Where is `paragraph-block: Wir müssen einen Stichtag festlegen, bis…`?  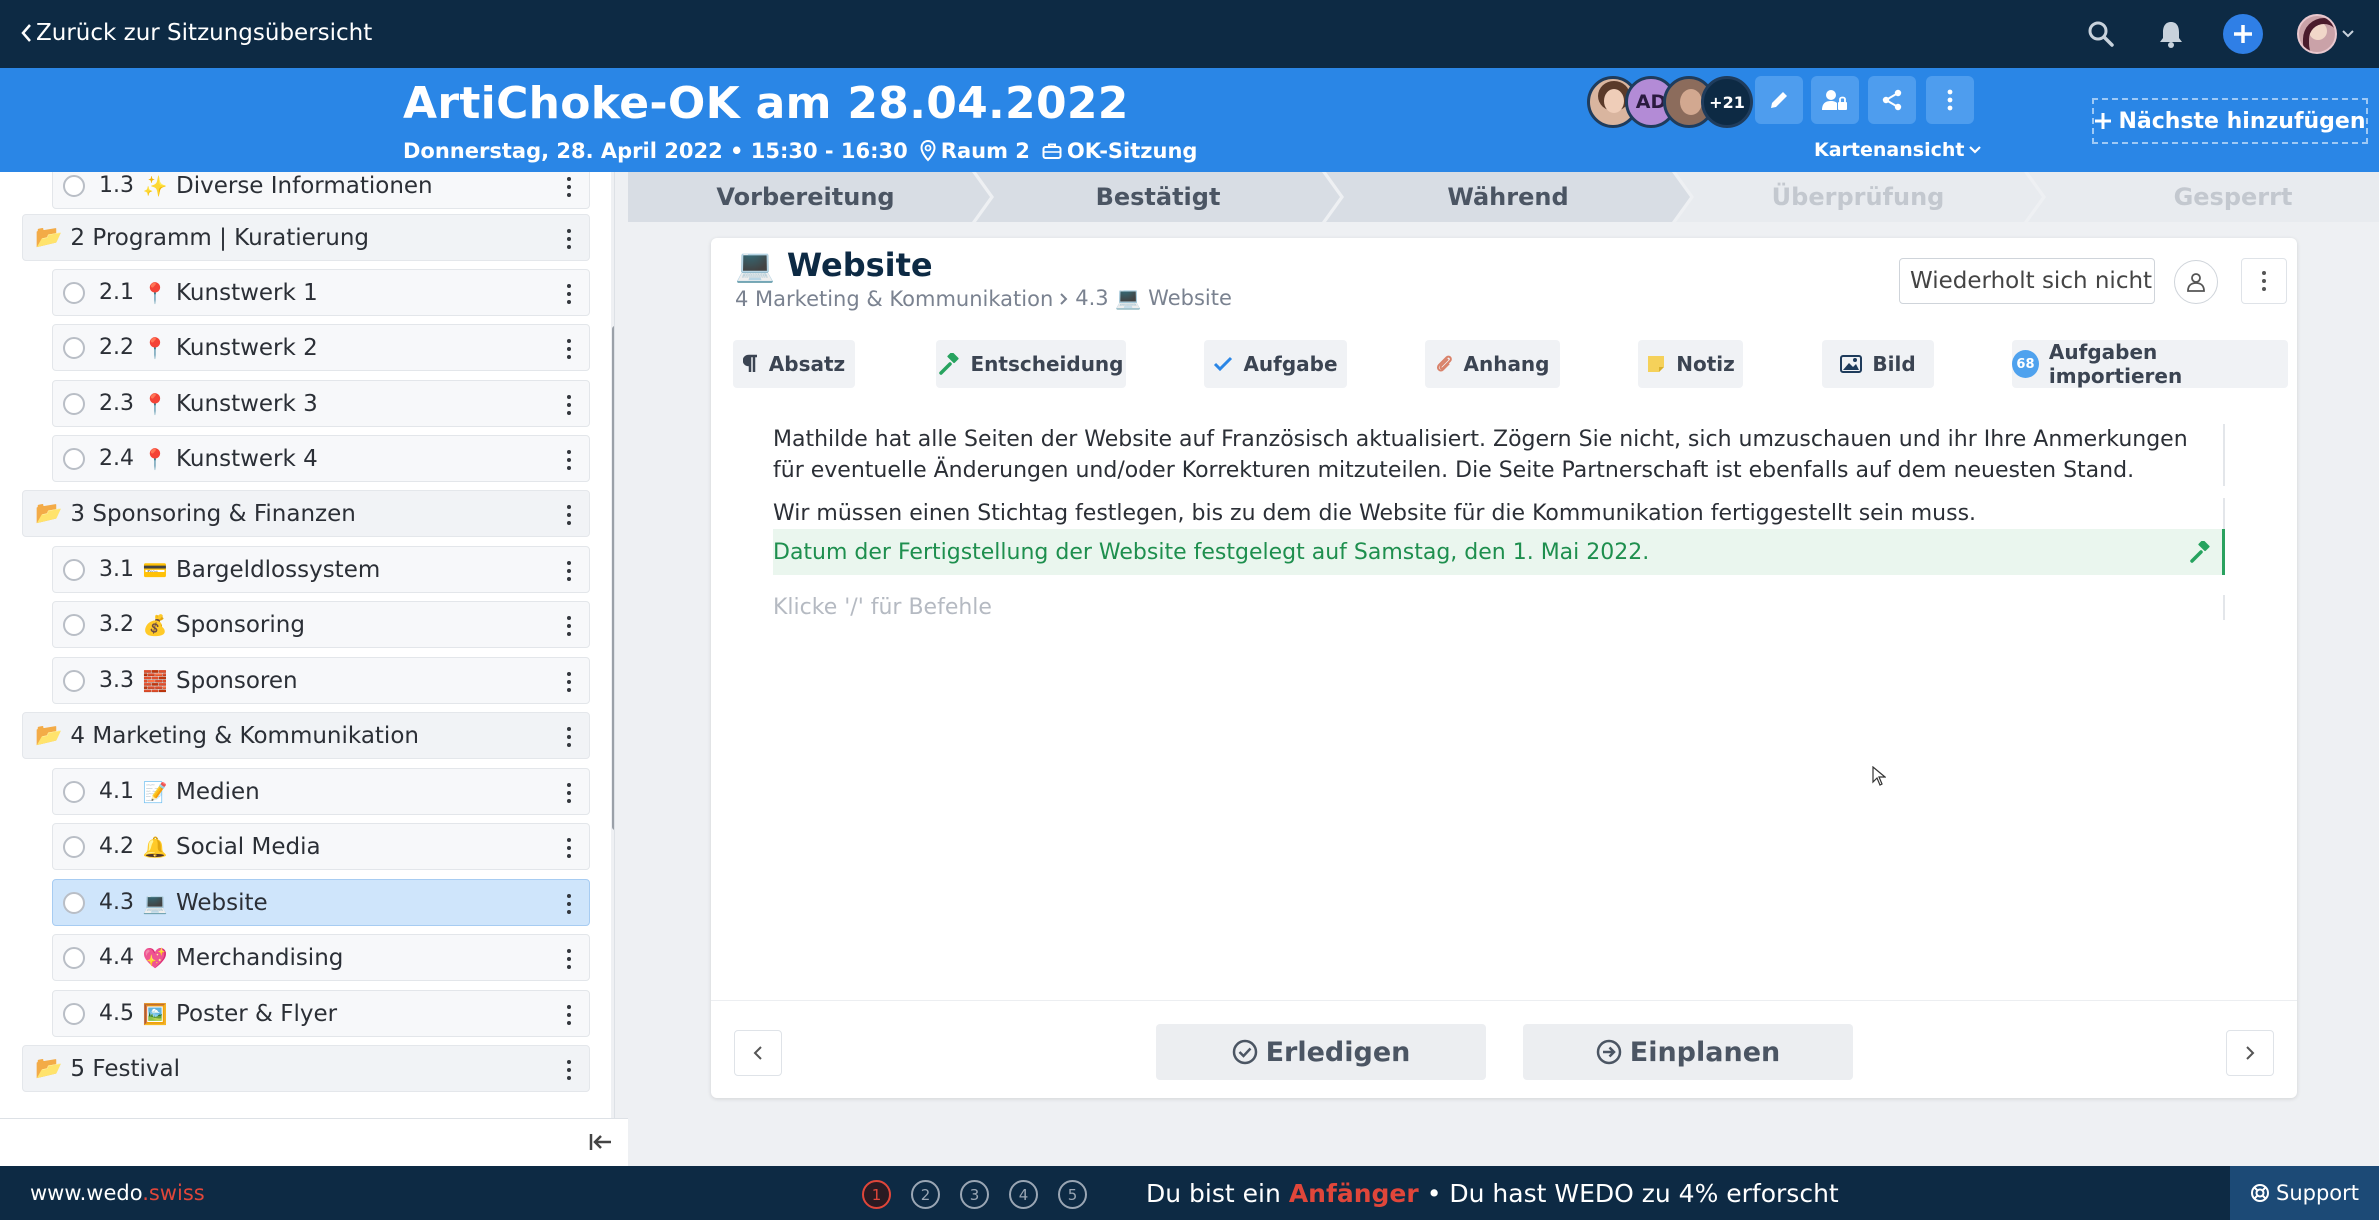 paragraph-block: Wir müssen einen Stichtag festlegen, bis… is located at coordinates (1499, 513).